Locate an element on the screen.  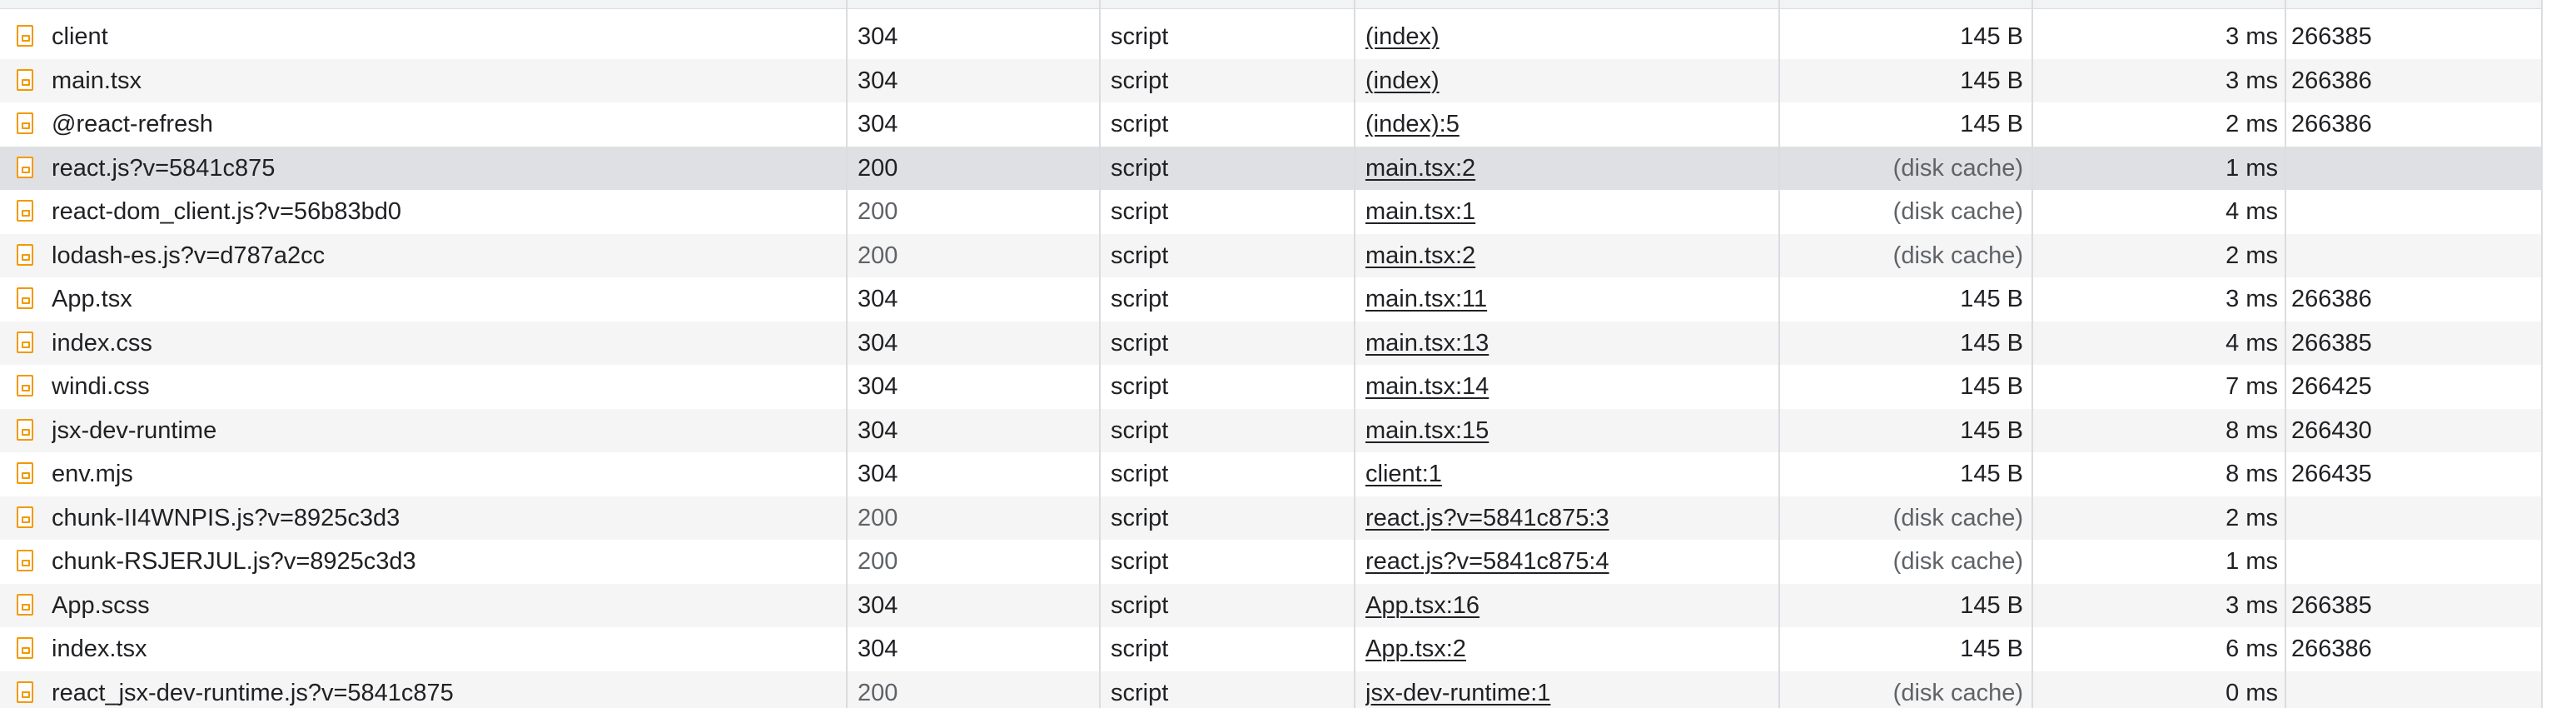
request-name: react.js?v=5841c875 is located at coordinates (447, 168).